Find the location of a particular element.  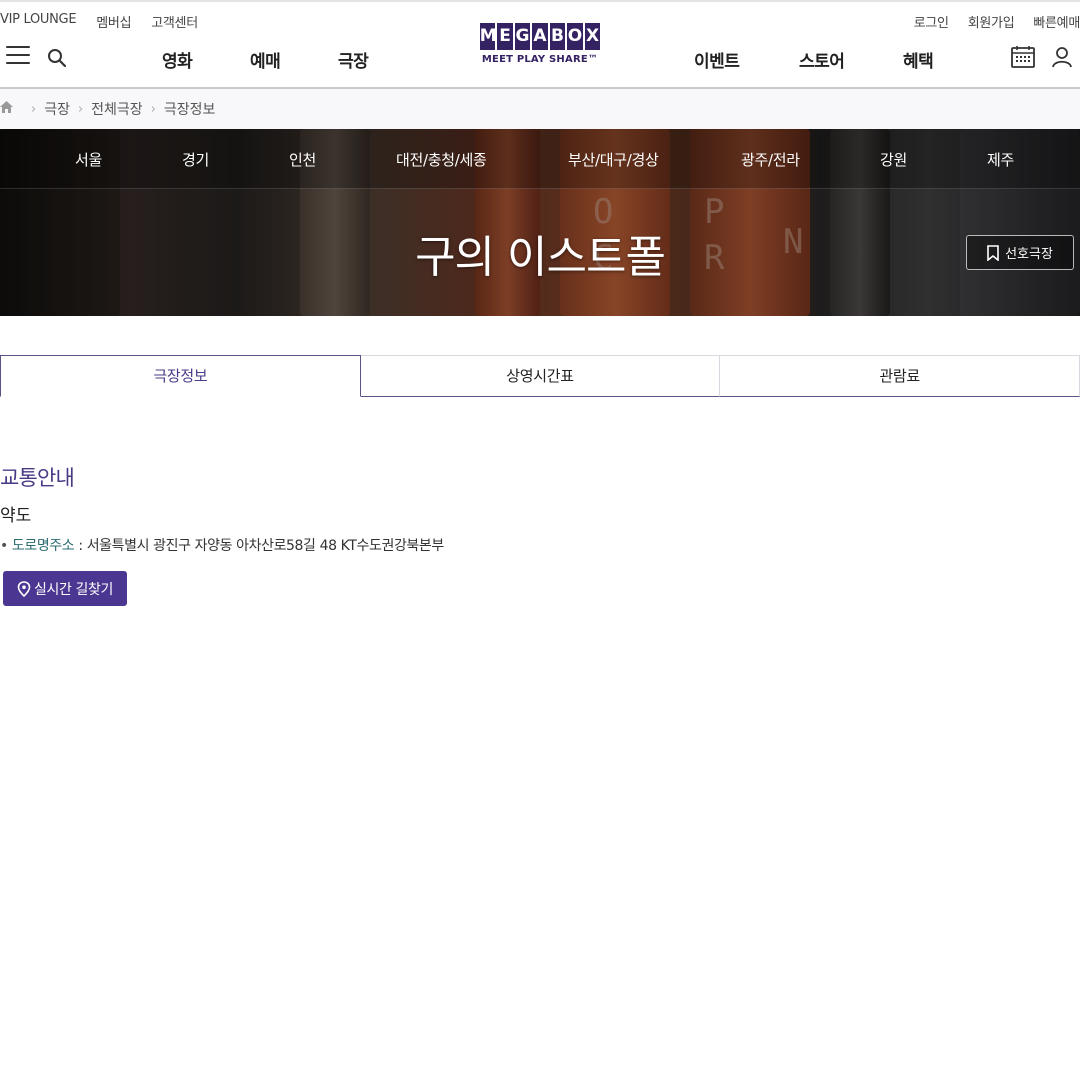

search-icon is located at coordinates (57, 58).